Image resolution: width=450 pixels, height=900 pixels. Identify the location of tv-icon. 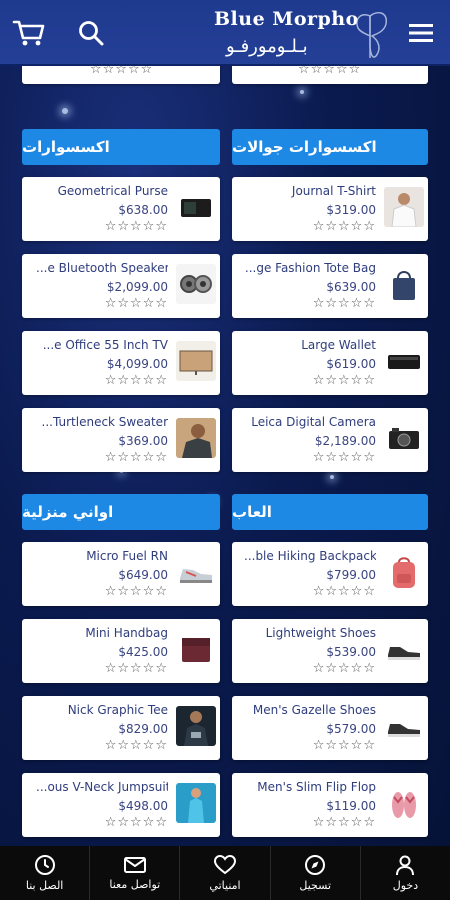
(196, 361).